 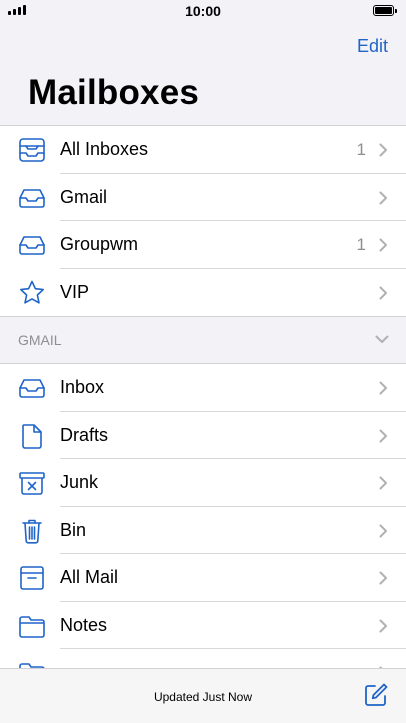 I want to click on mailbox-label: Groupwm, so click(x=99, y=244).